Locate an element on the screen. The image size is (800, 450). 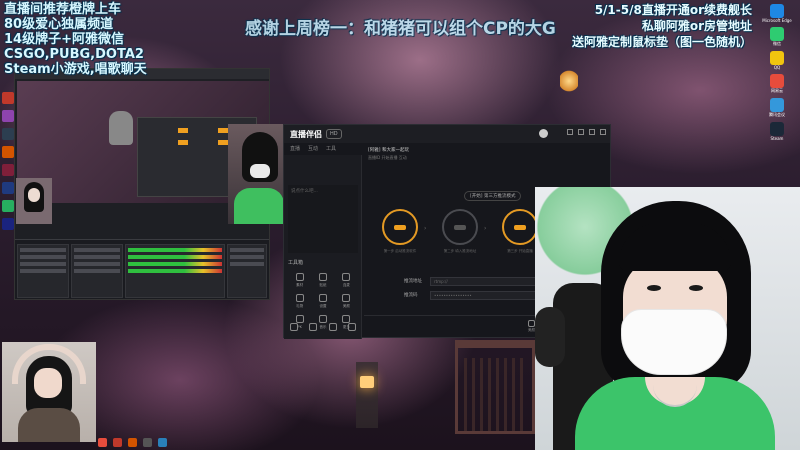
tab-live: 直播 is located at coordinates (295, 148).